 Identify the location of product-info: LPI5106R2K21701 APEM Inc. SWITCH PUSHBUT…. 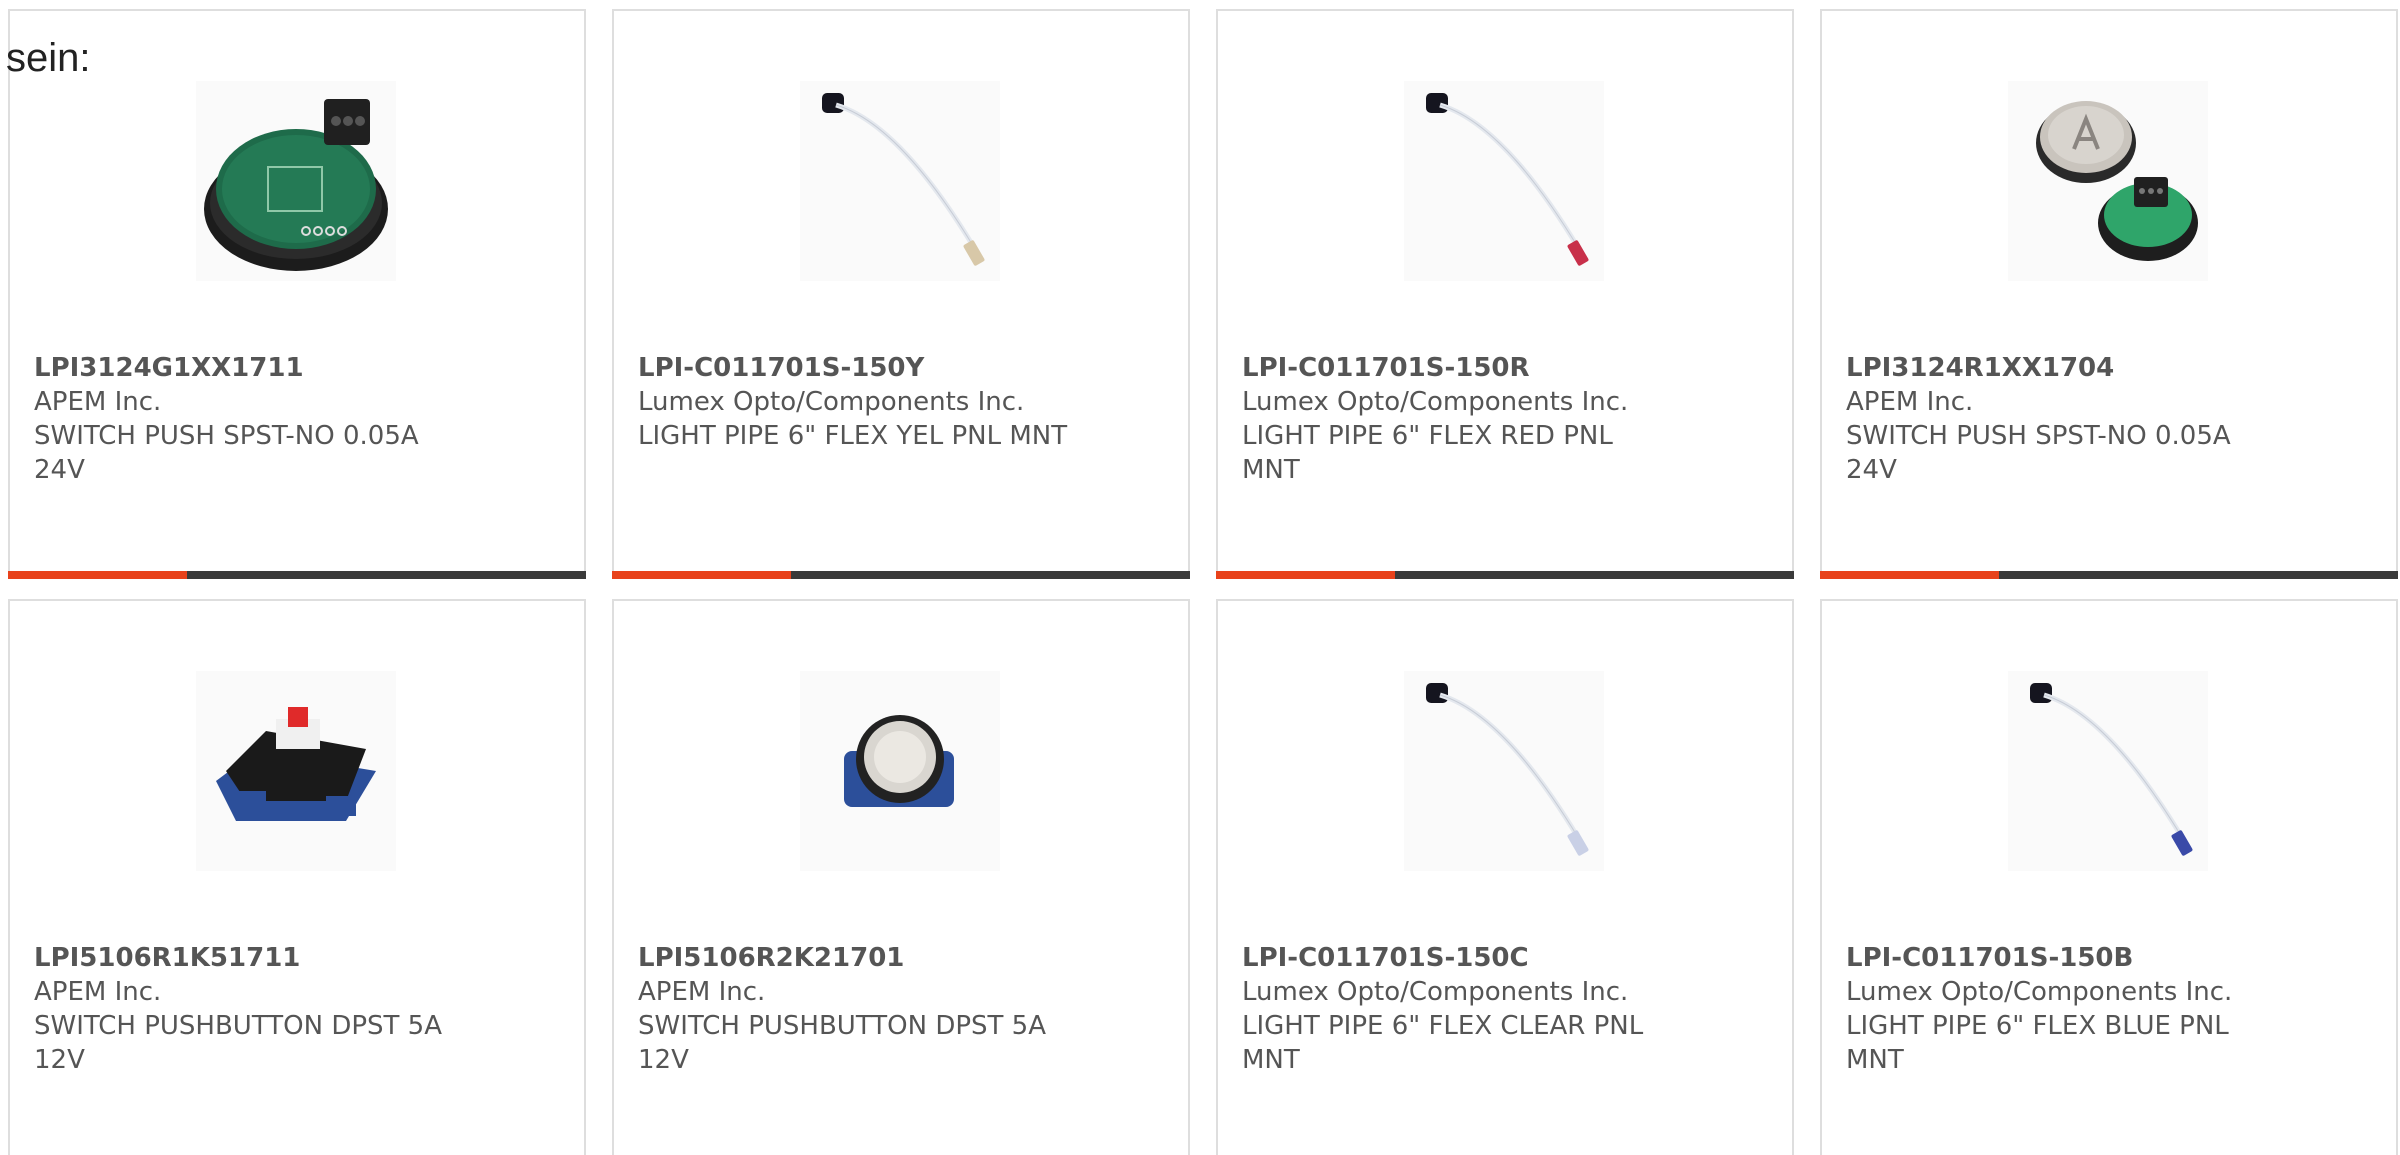
(901, 1009).